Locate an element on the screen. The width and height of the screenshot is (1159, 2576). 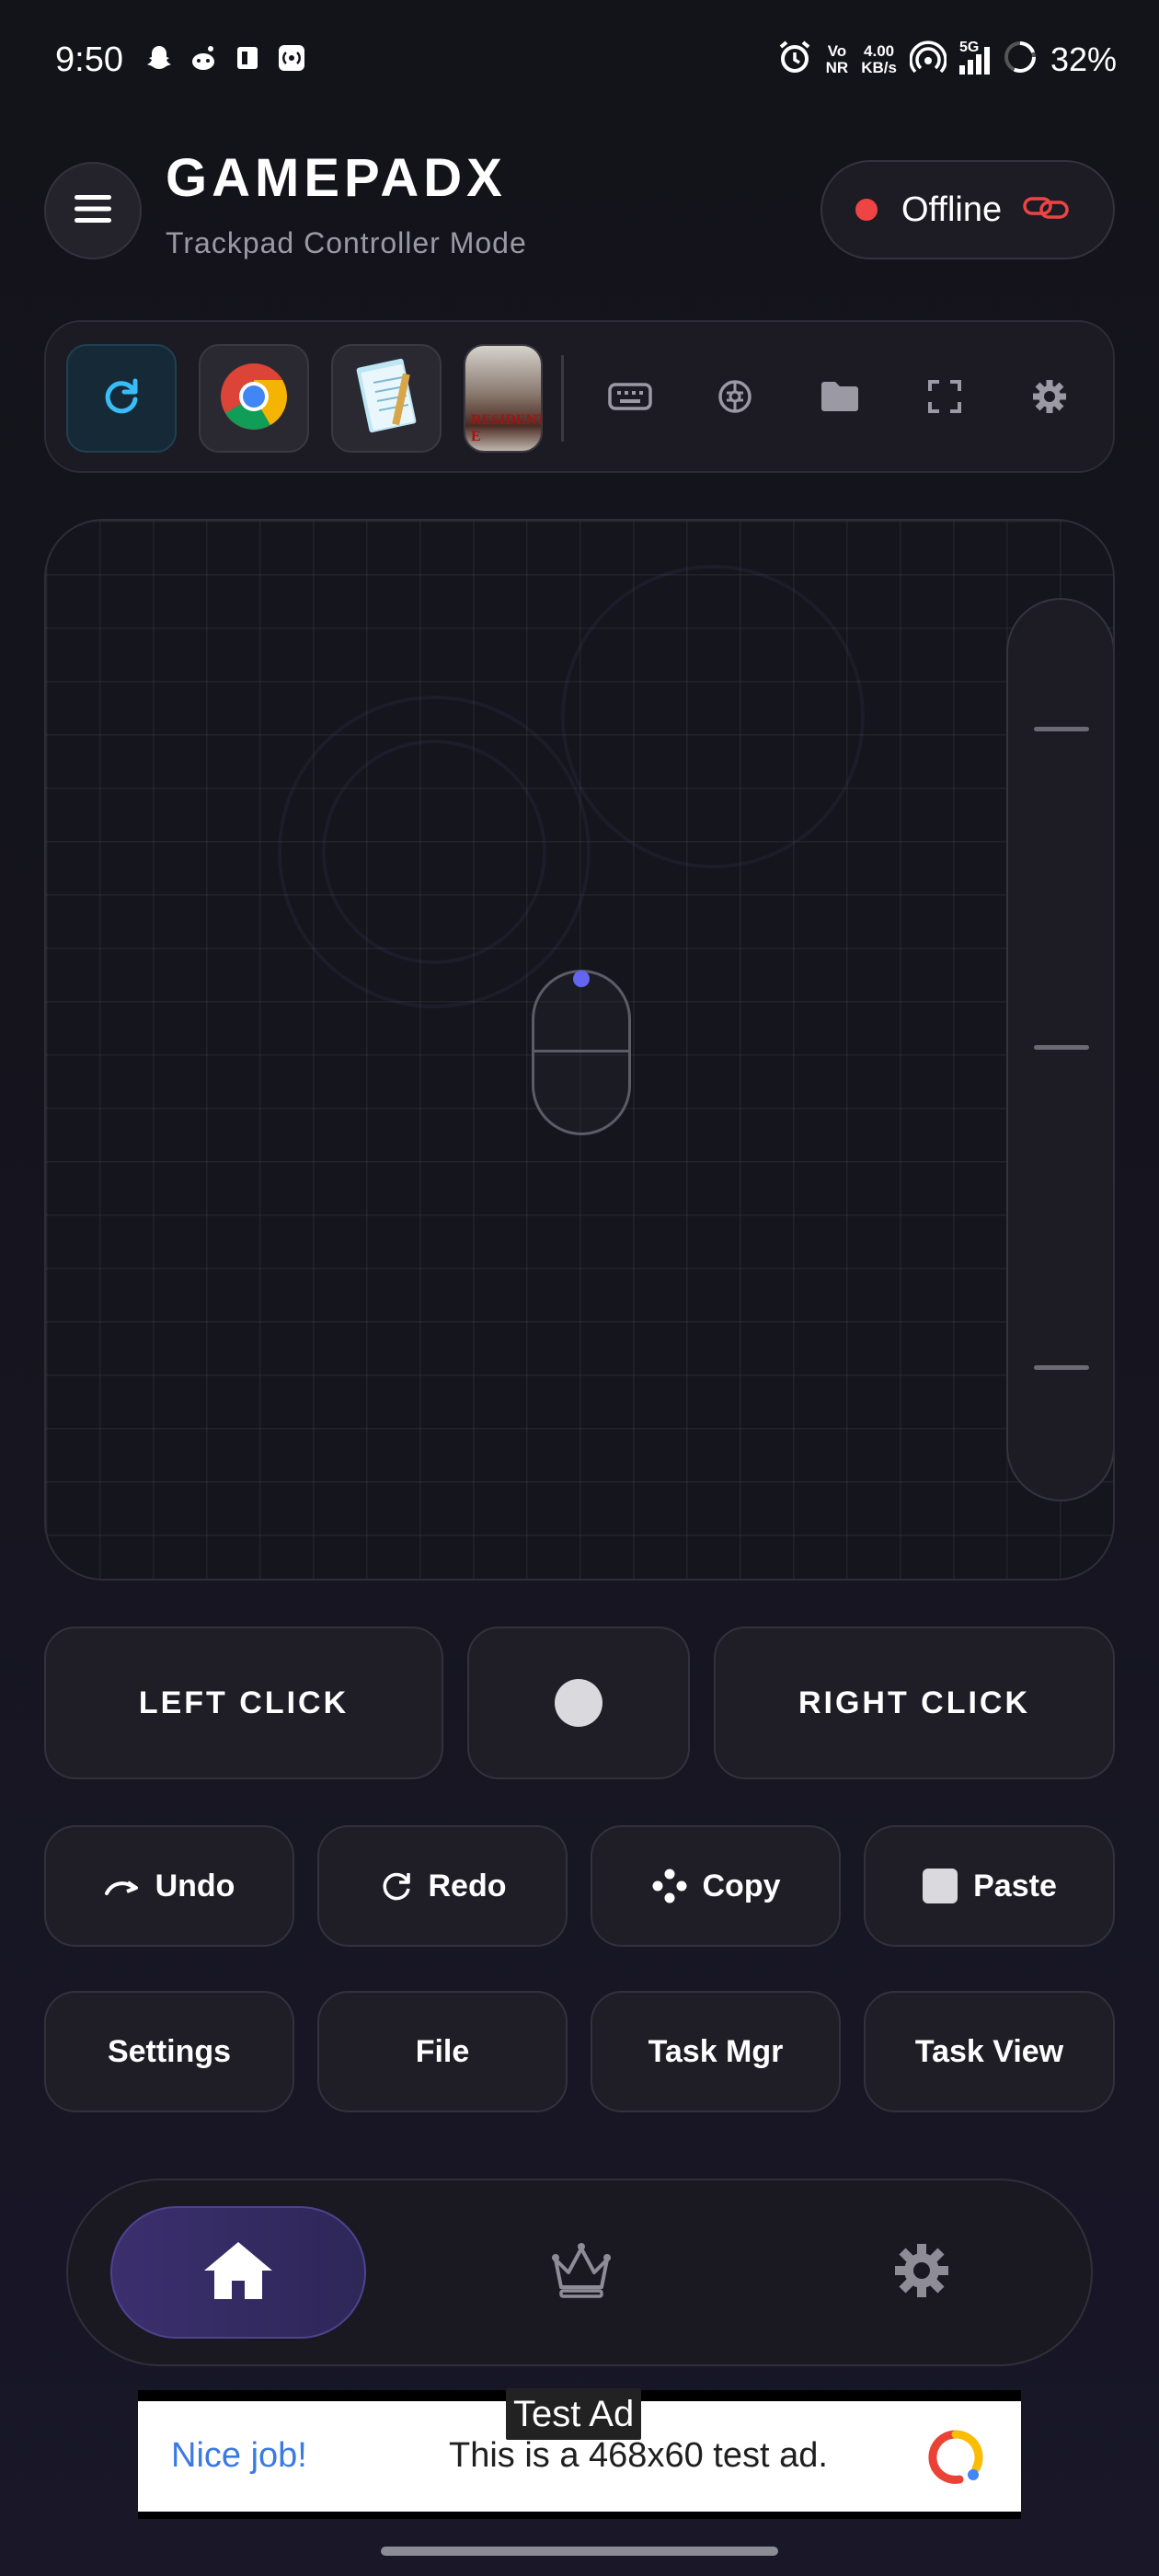
settings-icon is located at coordinates (921, 2272).